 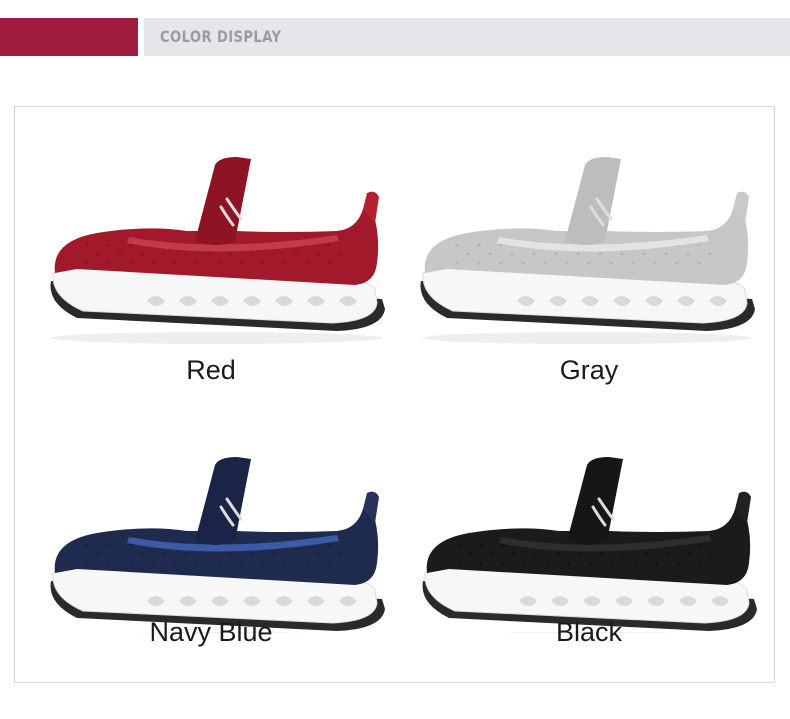 What do you see at coordinates (467, 37) in the screenshot?
I see `section-header: COLOR DISPLAY` at bounding box center [467, 37].